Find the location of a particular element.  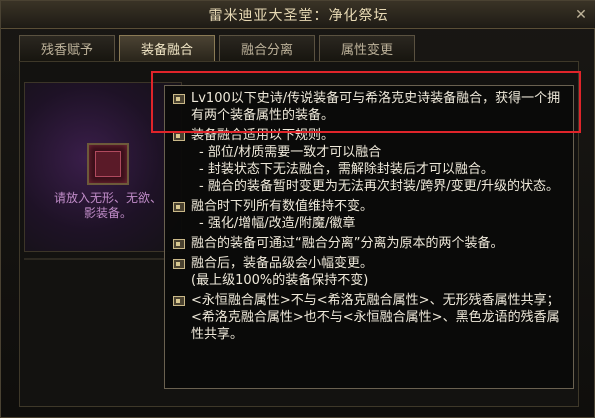

slot-frame-icon is located at coordinates (108, 164).